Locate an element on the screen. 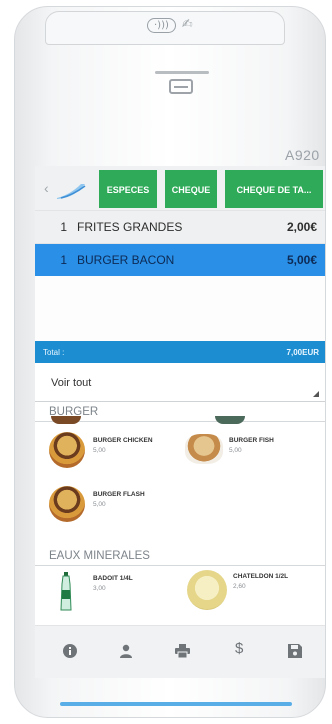 Image resolution: width=332 pixels, height=724 pixels. product-tile: BURGER CHICKEN 5,00 is located at coordinates (114, 452).